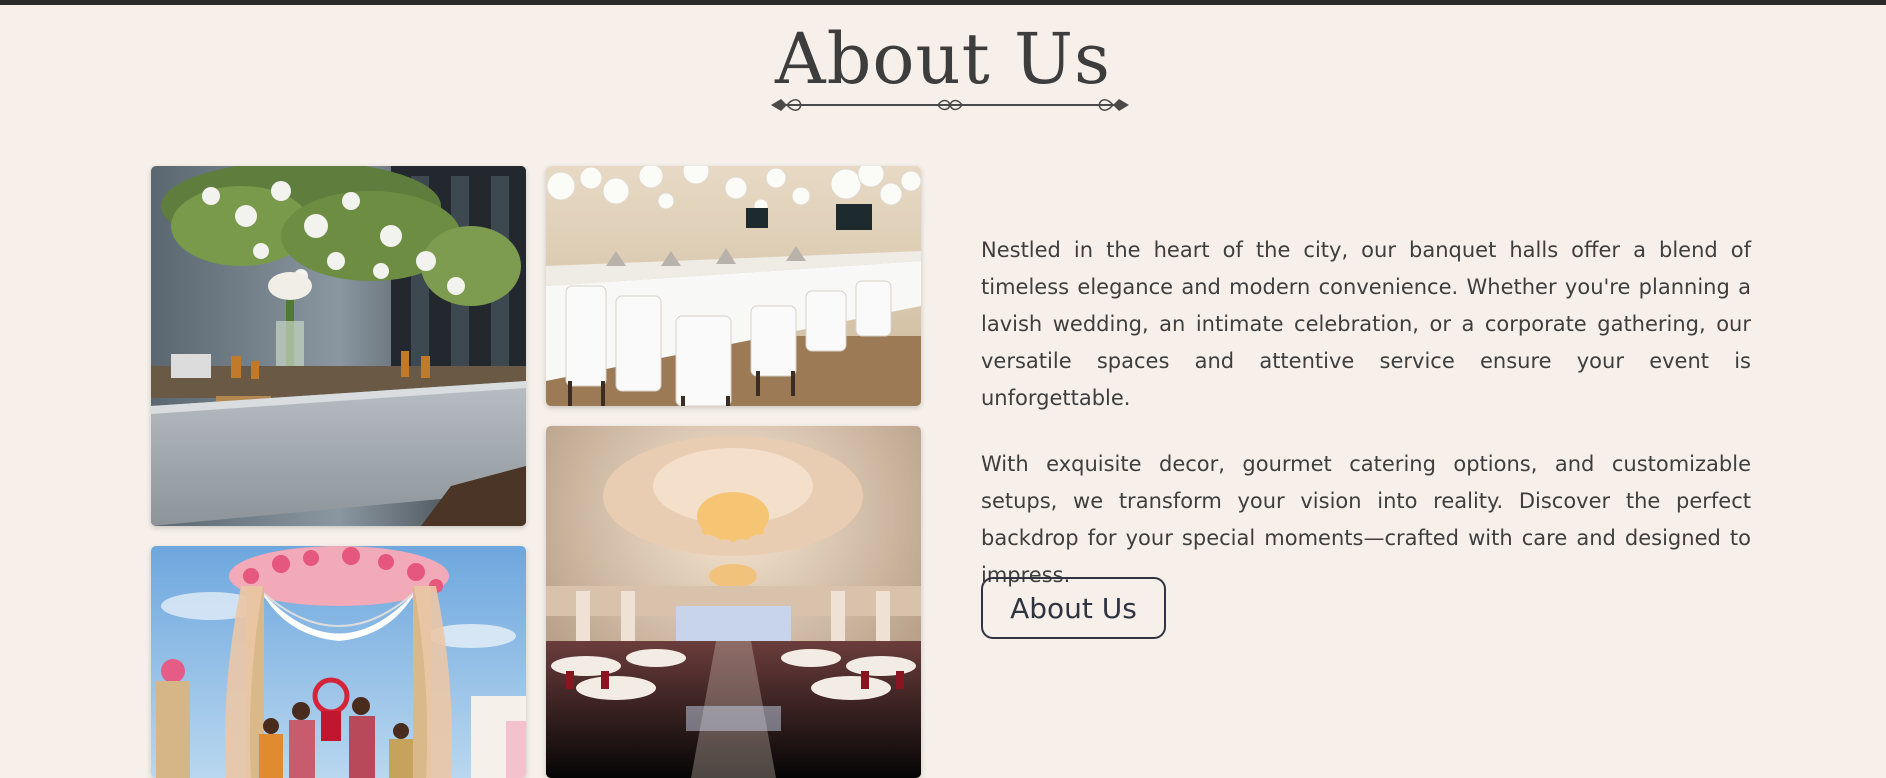 The image size is (1886, 778). Describe the element at coordinates (943, 2) in the screenshot. I see `top-bar` at that location.